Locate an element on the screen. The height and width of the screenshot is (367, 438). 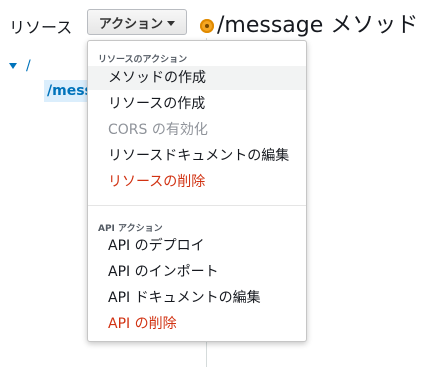
menu-separator is located at coordinates (197, 205).